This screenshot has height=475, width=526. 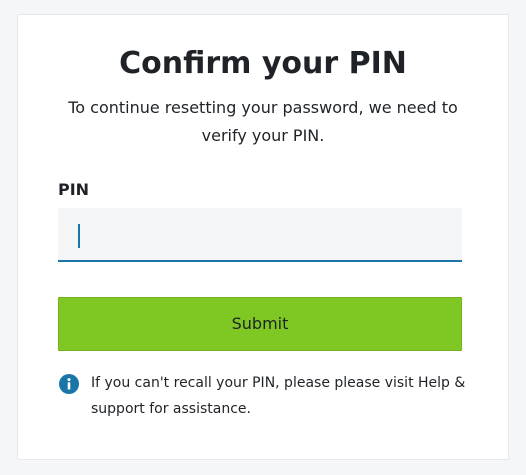 I want to click on pin-label: PIN, so click(x=74, y=189).